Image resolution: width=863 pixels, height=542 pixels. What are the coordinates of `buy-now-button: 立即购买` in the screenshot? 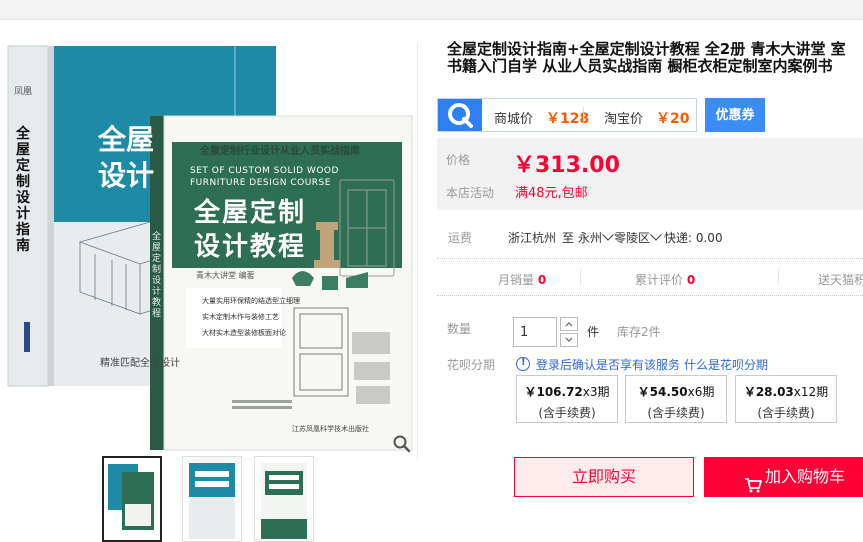 It's located at (604, 477).